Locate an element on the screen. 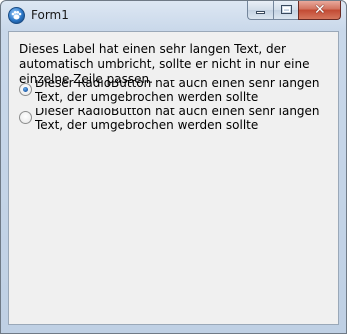 This screenshot has width=347, height=334. close-button: ✕ is located at coordinates (319, 10).